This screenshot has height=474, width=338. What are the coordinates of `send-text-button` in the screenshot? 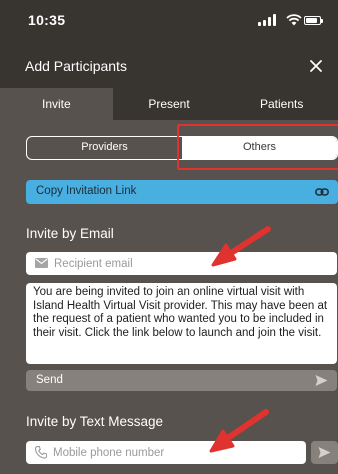 It's located at (324, 452).